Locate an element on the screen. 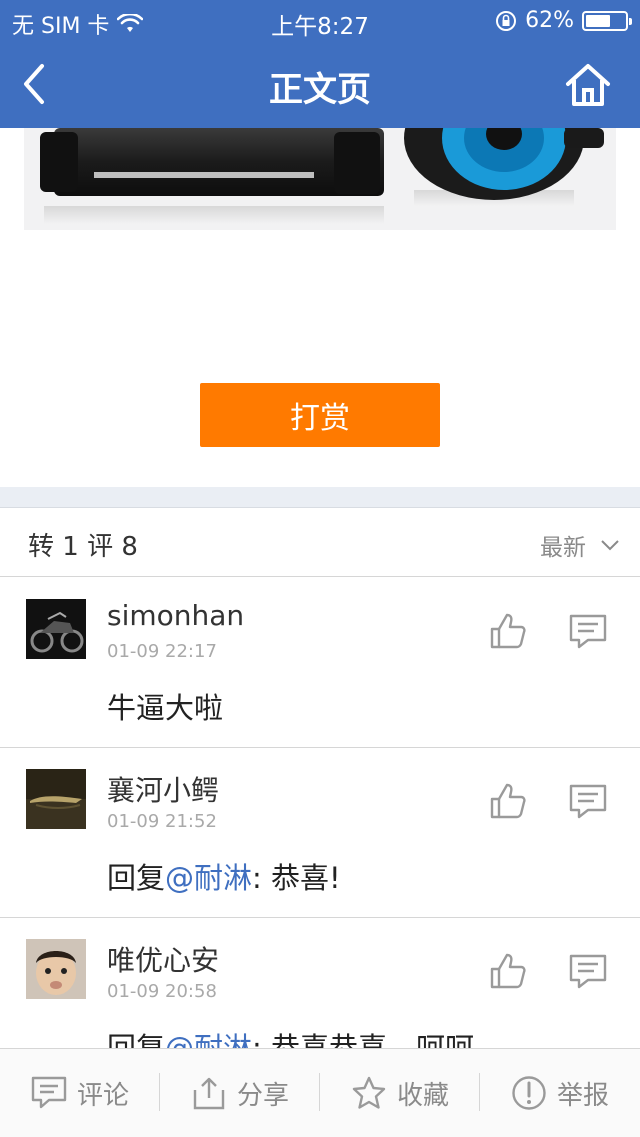 The width and height of the screenshot is (640, 1137). comment-text: 回复@耐淋: 恭喜! is located at coordinates (224, 876).